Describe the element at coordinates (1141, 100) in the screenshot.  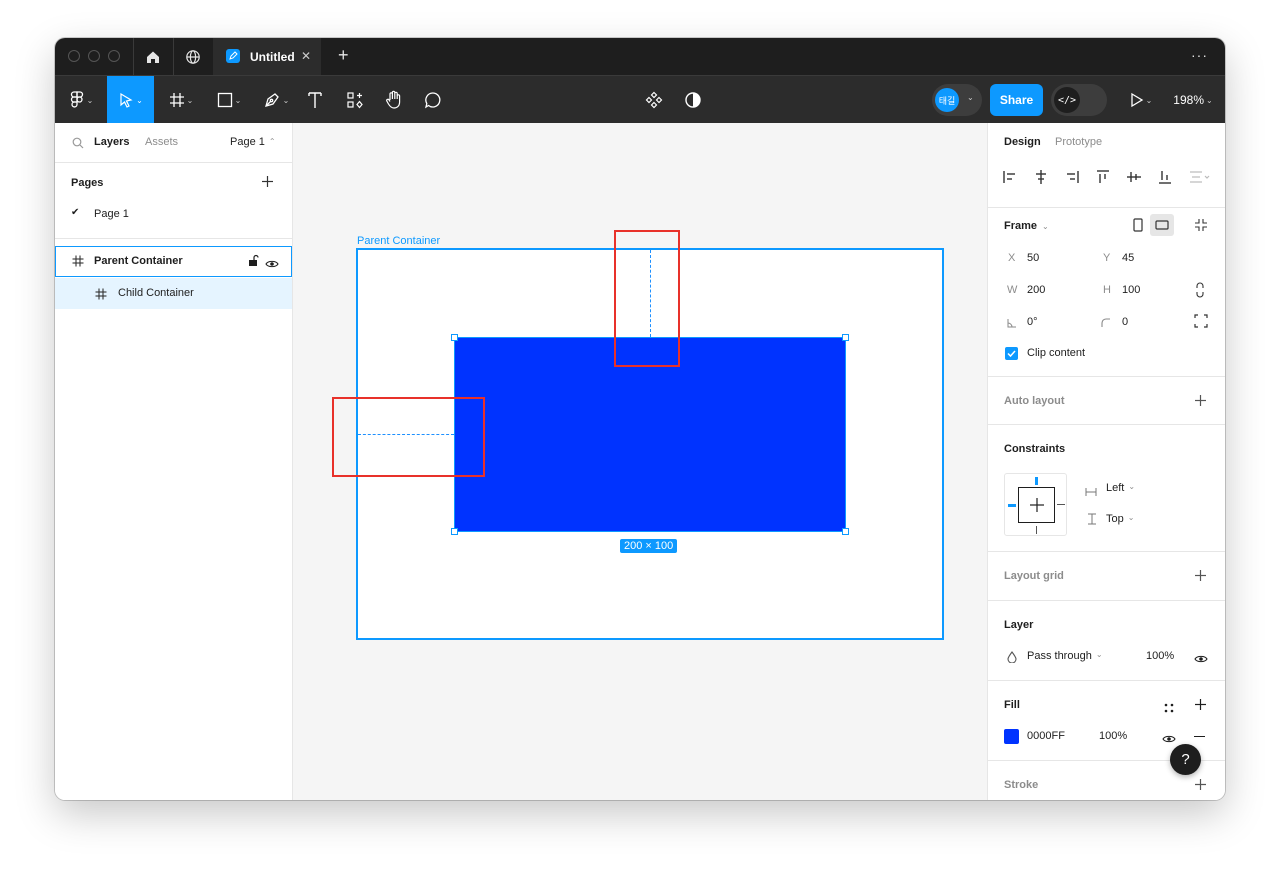
I see `present-button: ⌄` at that location.